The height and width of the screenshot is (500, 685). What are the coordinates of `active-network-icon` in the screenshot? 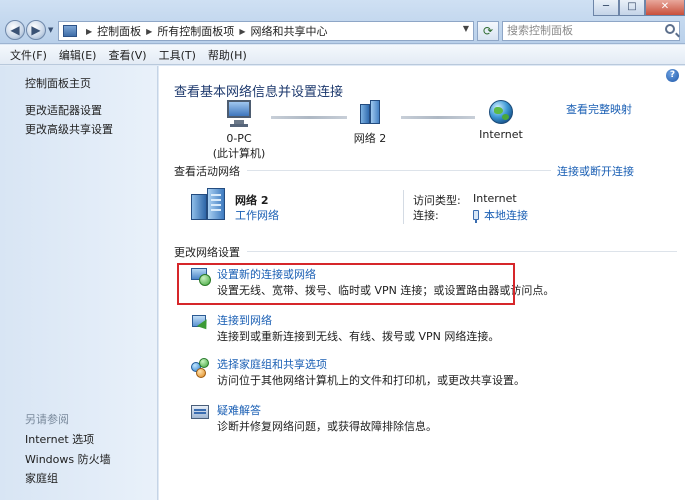 It's located at (209, 203).